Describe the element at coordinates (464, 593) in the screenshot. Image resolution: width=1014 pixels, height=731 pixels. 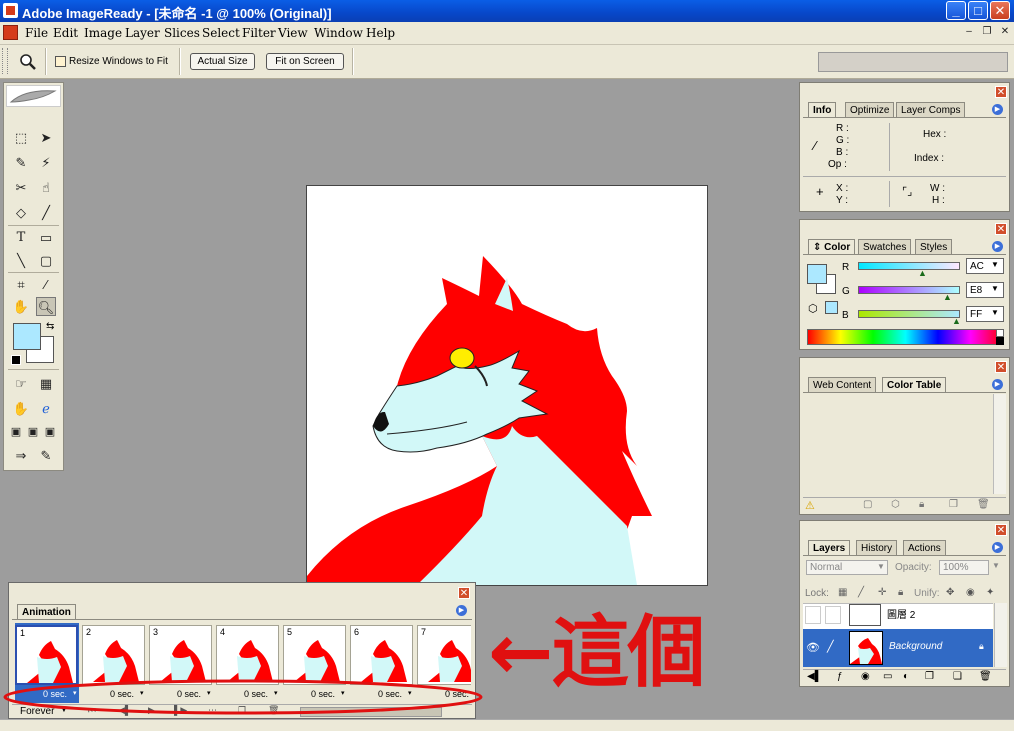
I see `animation-panel-close-button: ✕` at that location.